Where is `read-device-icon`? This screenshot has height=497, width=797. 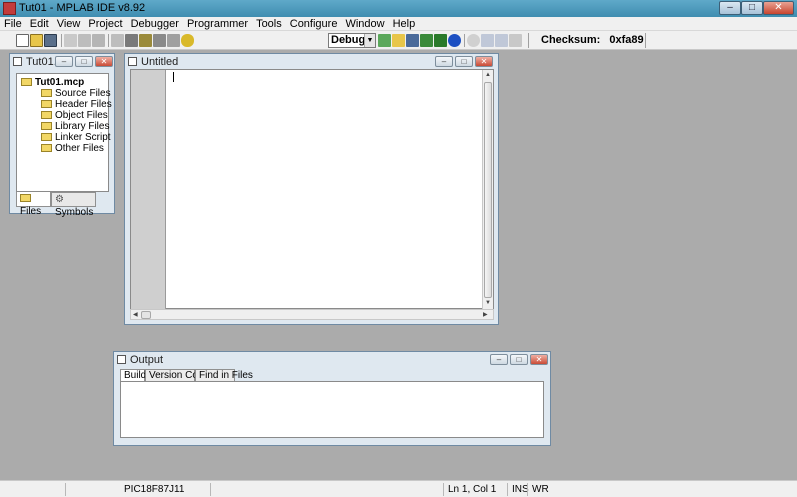
read-device-icon is located at coordinates (501, 40).